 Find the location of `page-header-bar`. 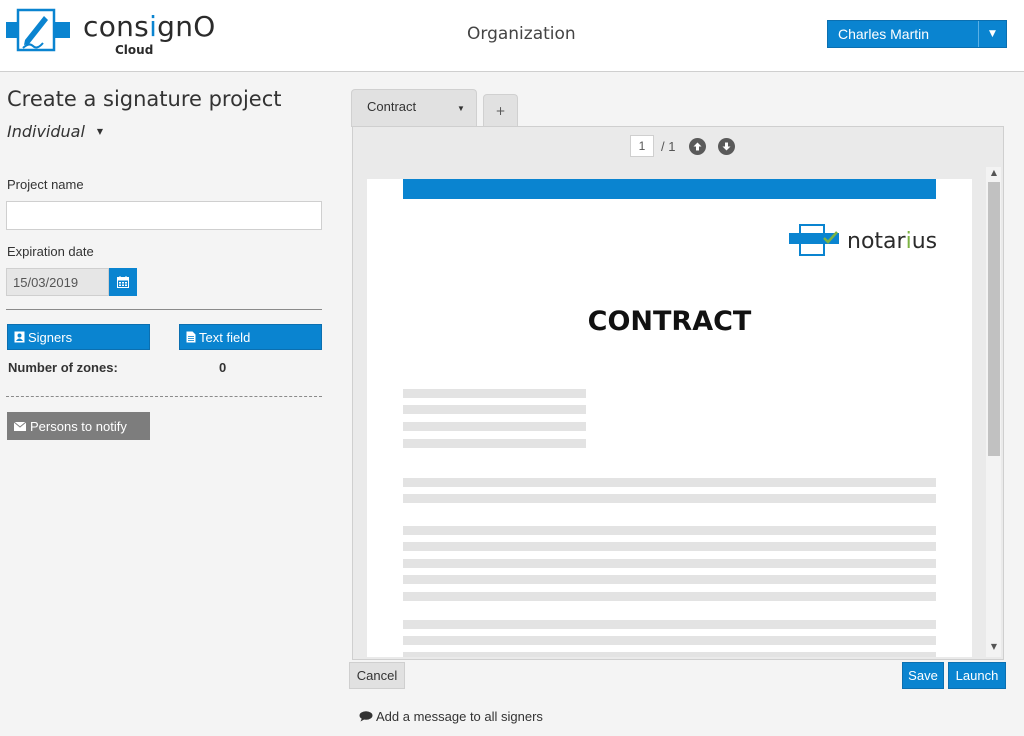

page-header-bar is located at coordinates (669, 189).